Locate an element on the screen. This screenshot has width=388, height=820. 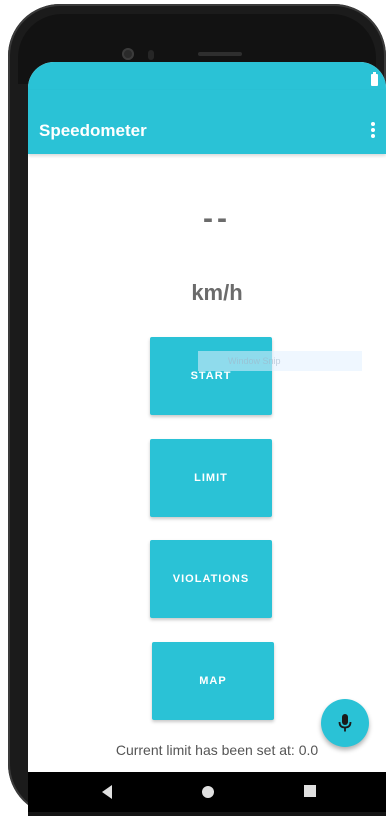
home-circle-icon is located at coordinates (208, 792).